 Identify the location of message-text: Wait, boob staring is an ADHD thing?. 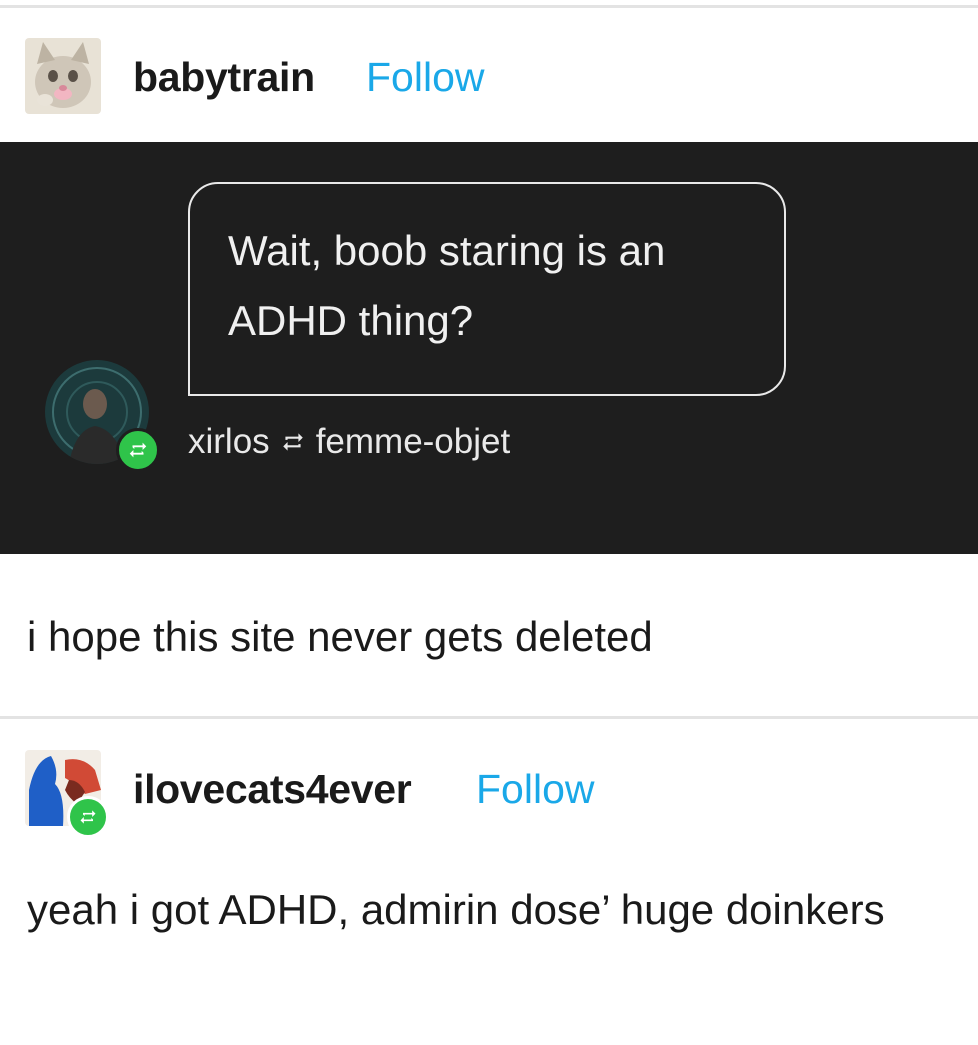
(447, 285).